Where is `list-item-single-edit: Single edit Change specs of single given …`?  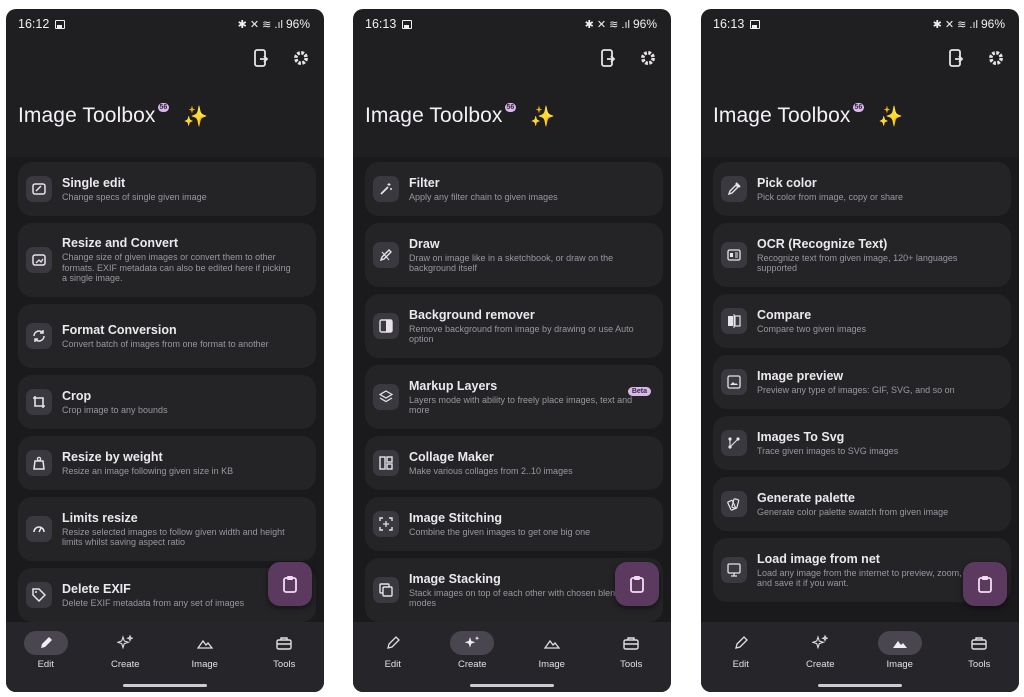 list-item-single-edit: Single edit Change specs of single given … is located at coordinates (167, 189).